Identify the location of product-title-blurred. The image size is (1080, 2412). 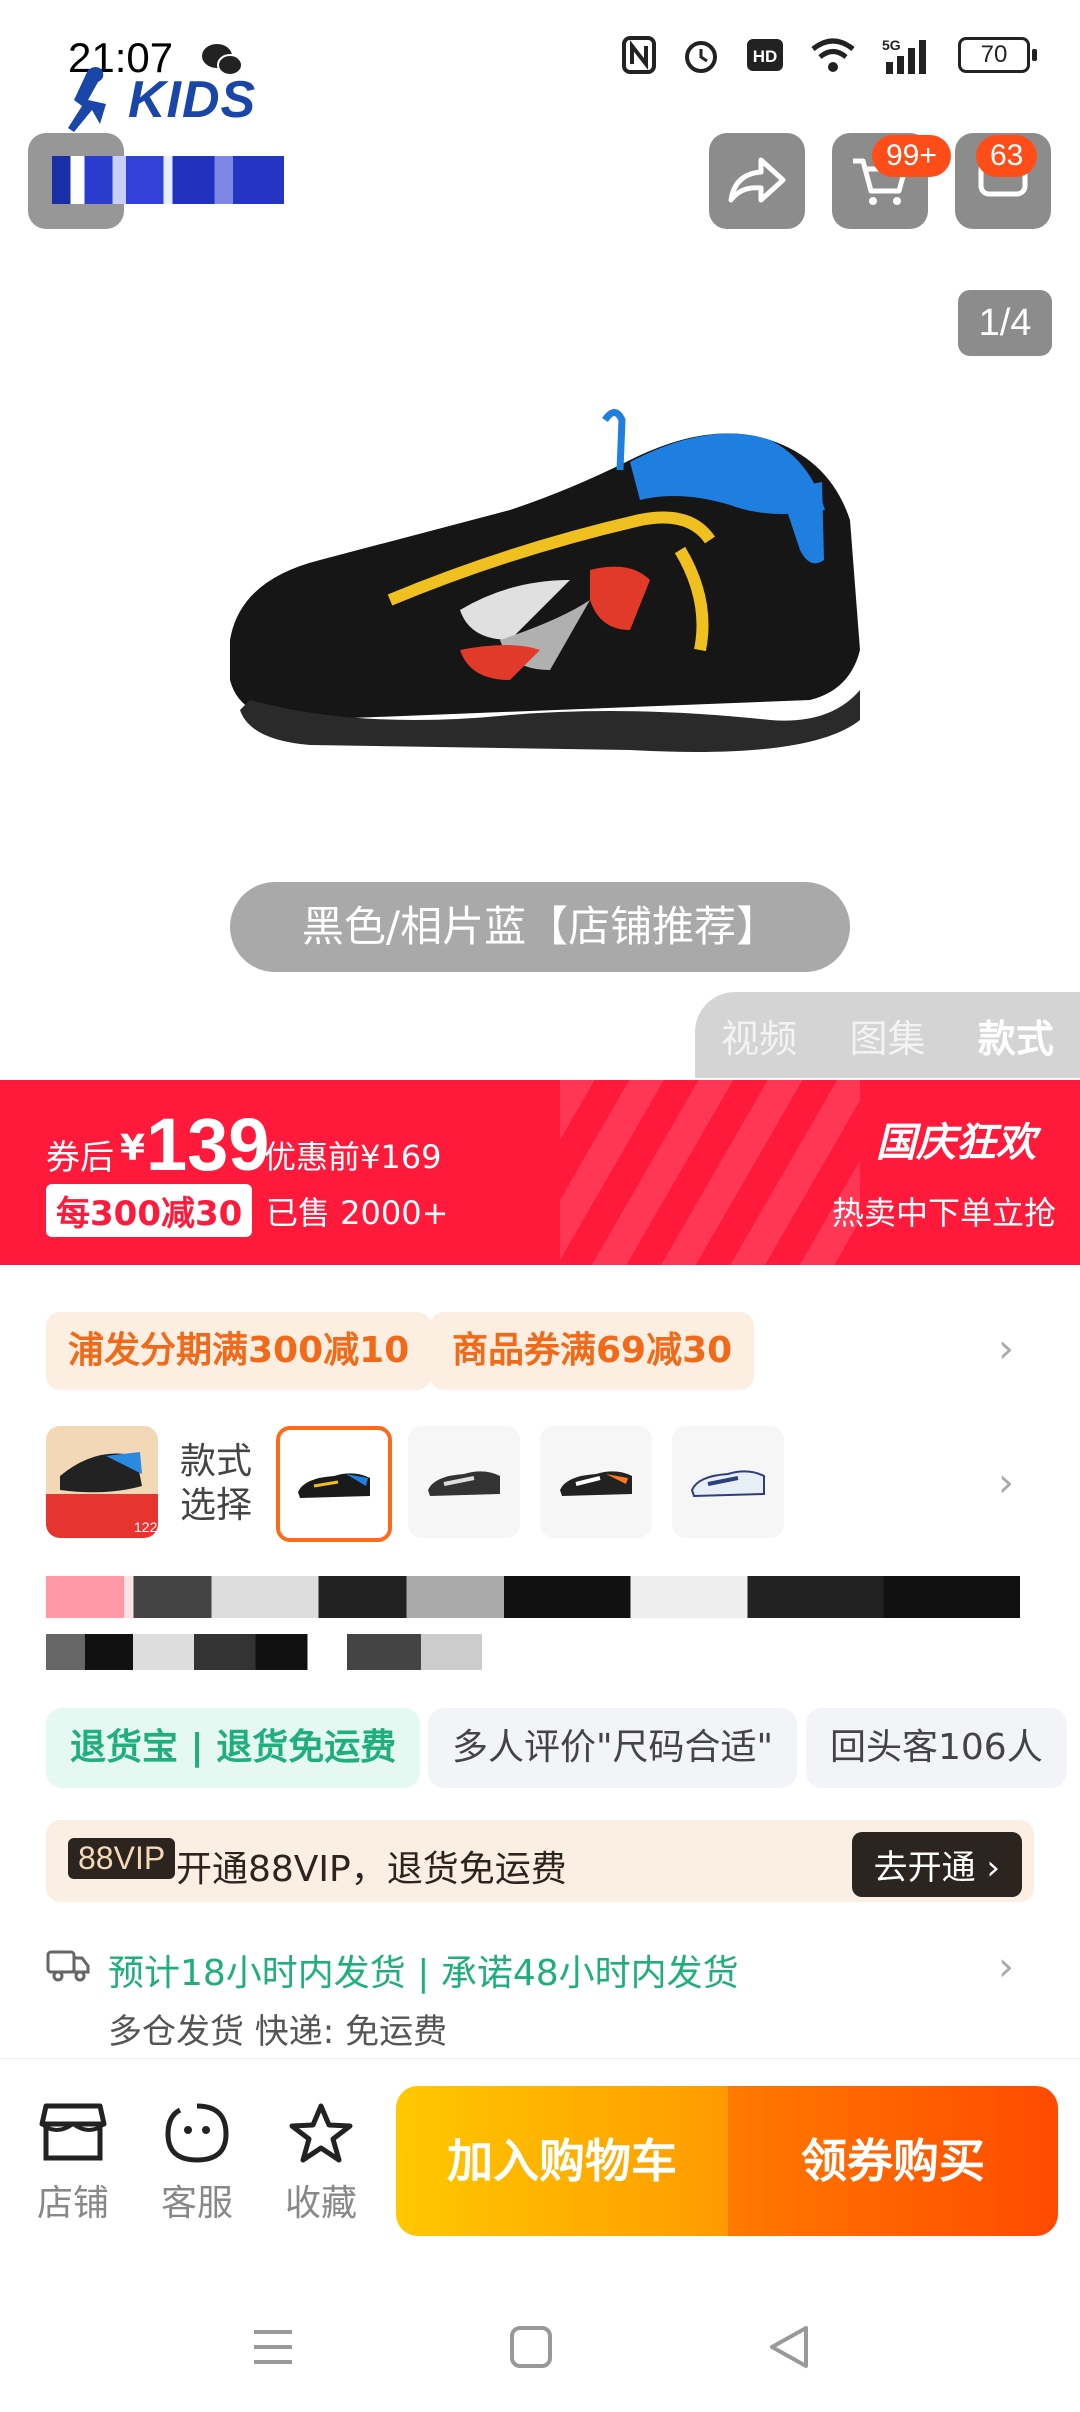
(533, 1597).